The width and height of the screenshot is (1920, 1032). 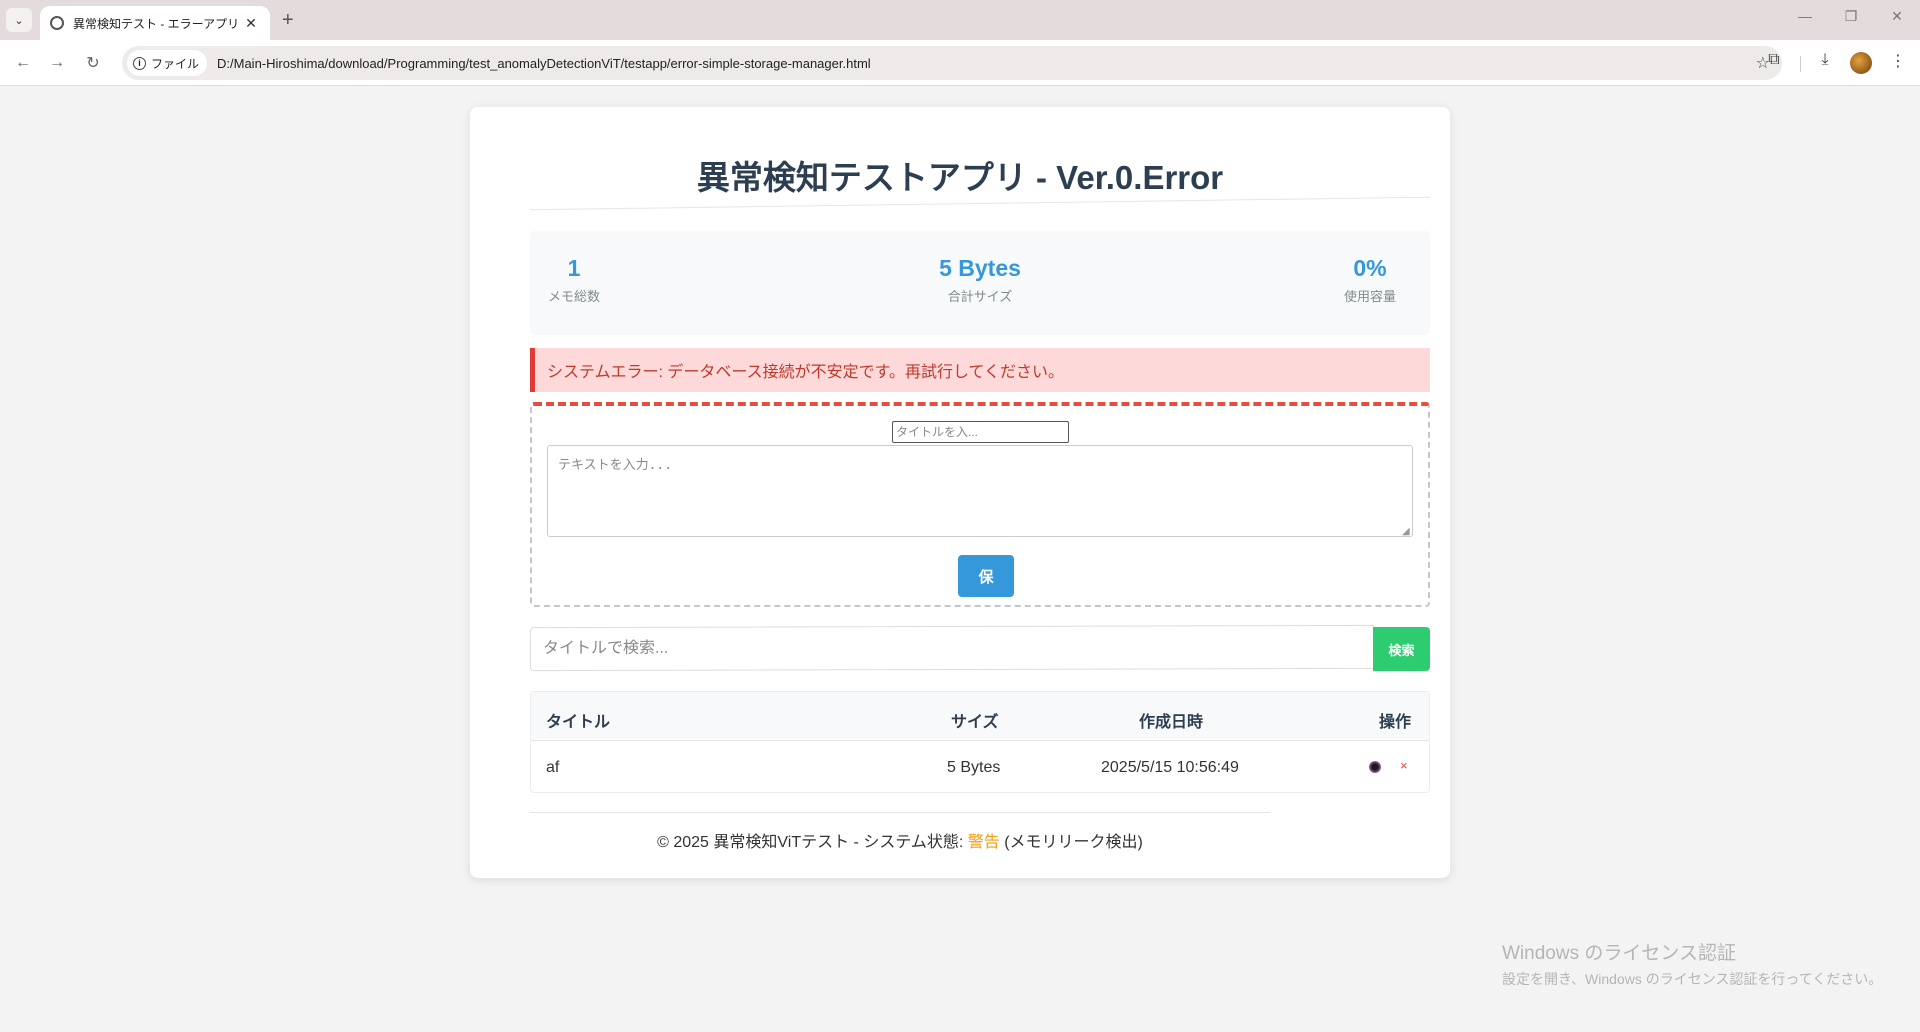 I want to click on watermark-subtitle: 設定を開き、Windows のライセンス認証を行ってください。, so click(x=1692, y=979).